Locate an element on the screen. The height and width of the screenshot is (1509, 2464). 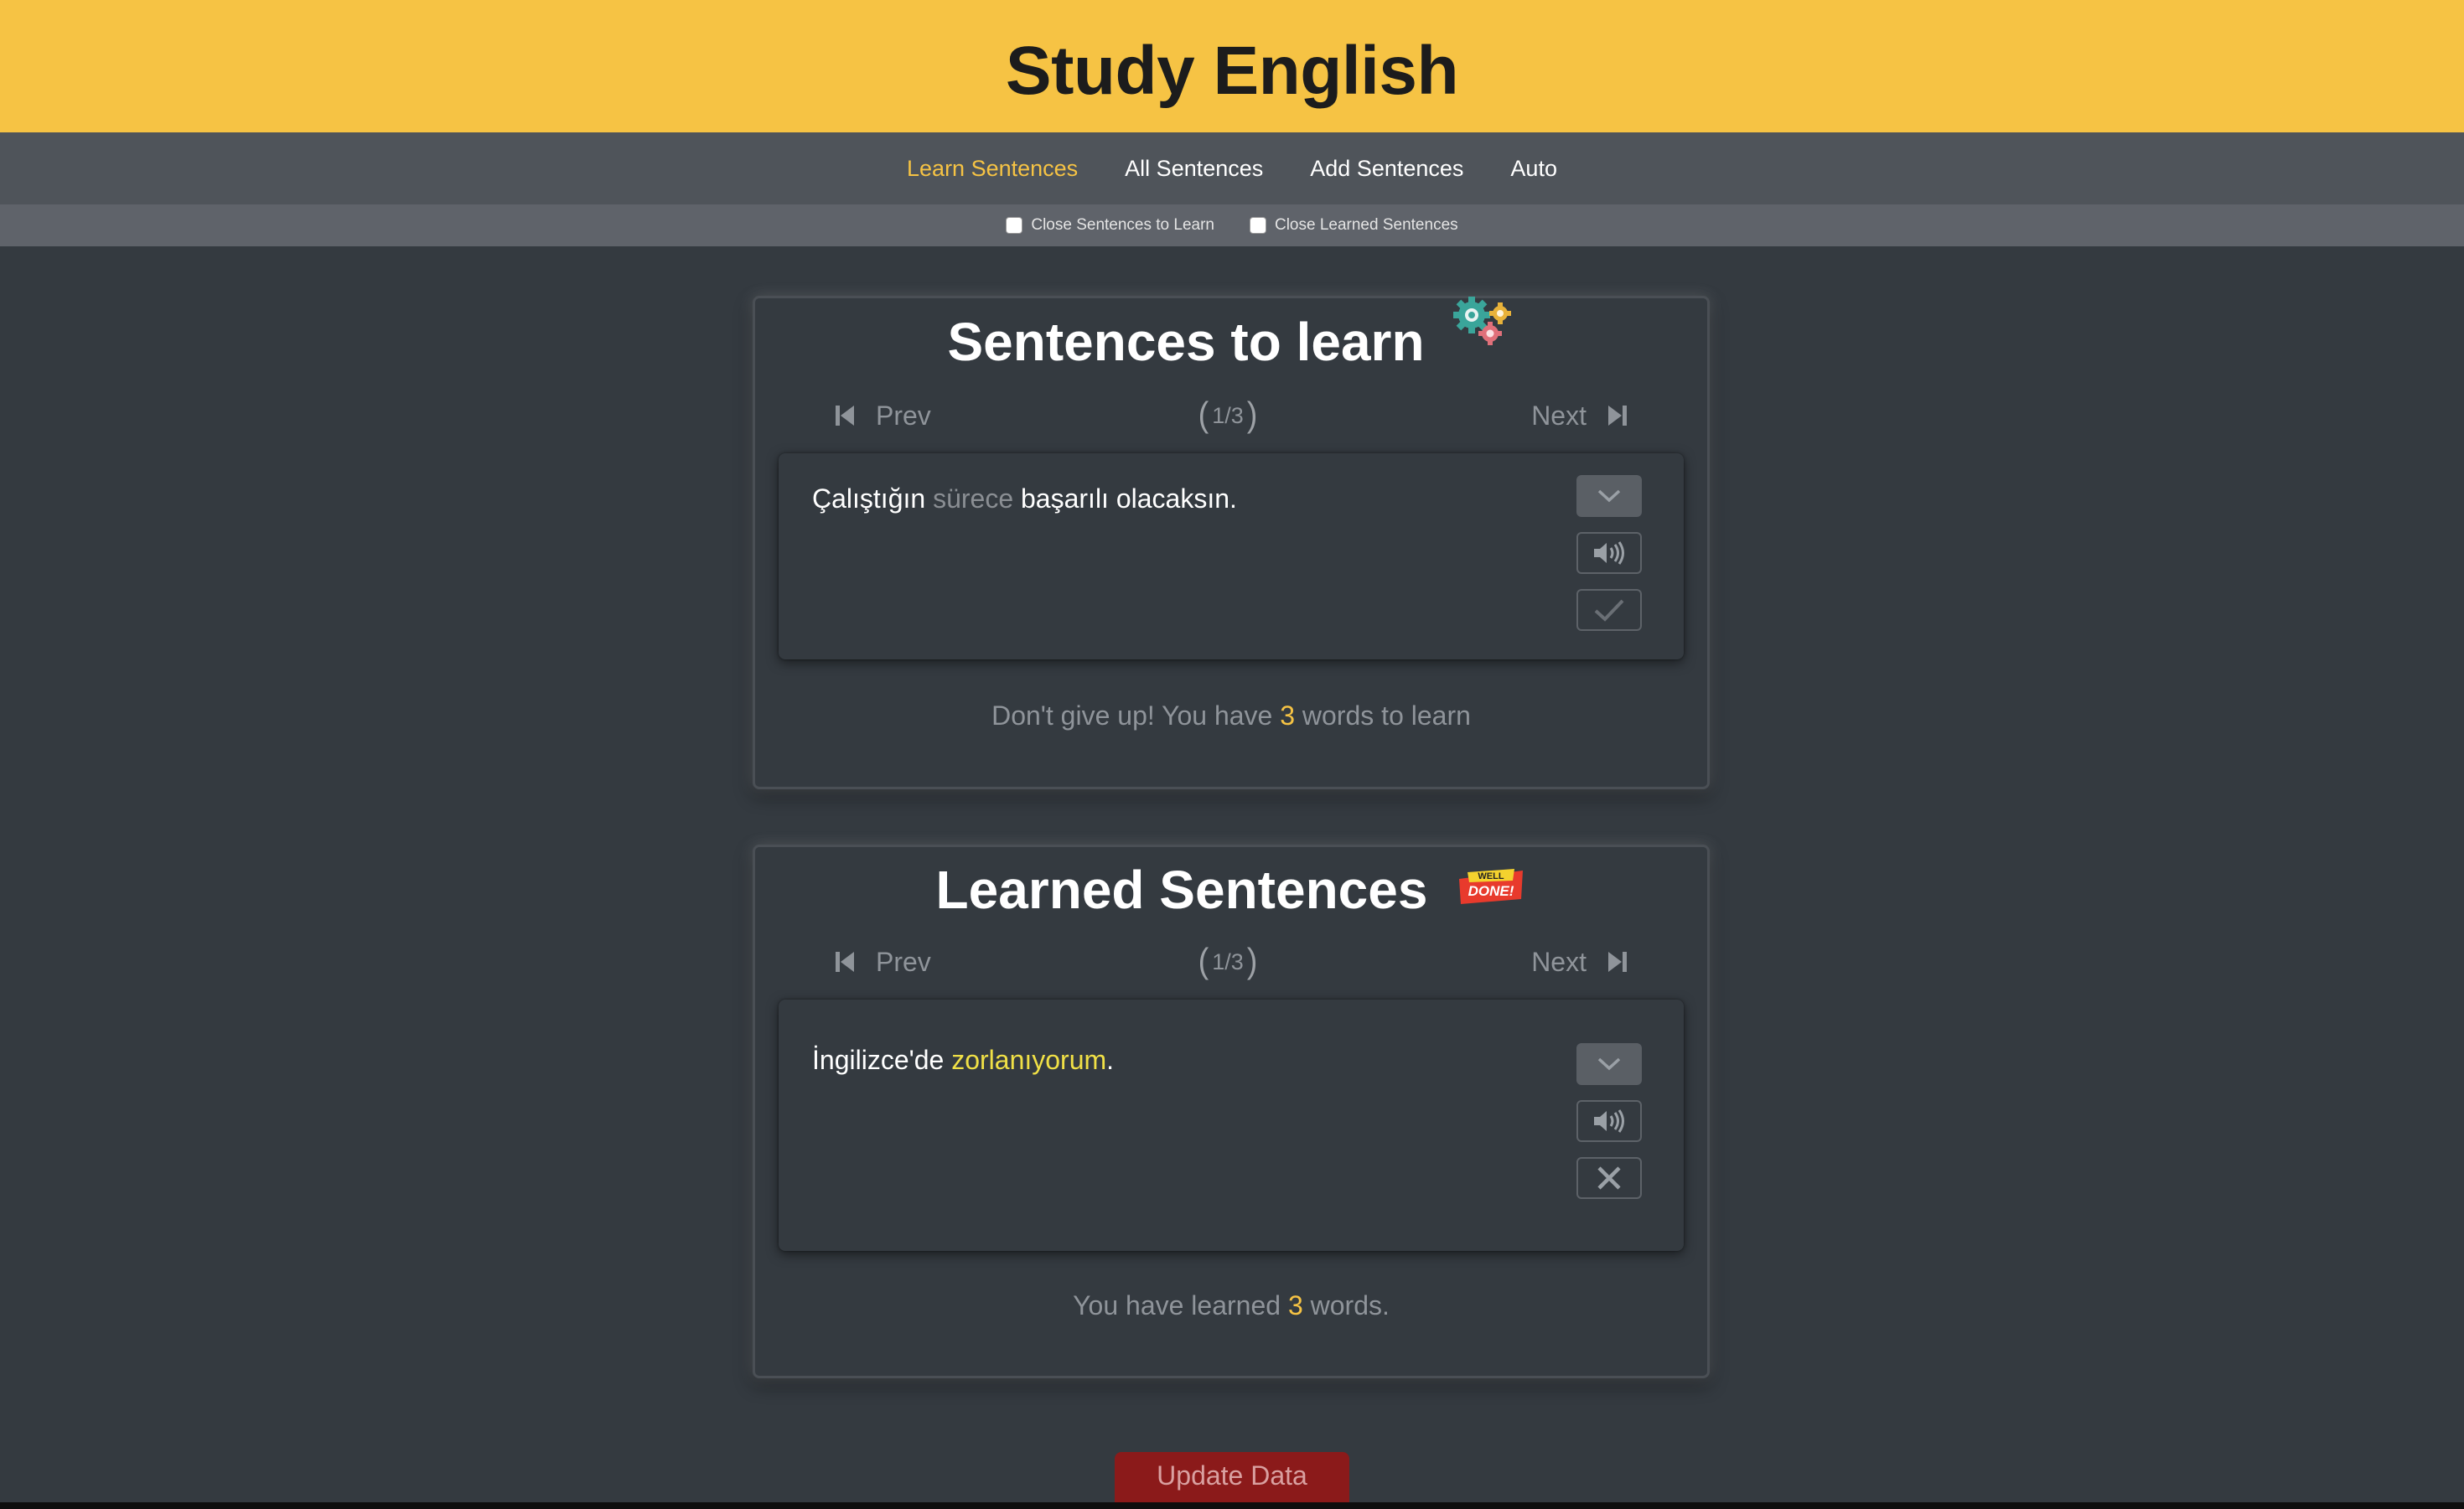
sentence-card: Çalıştığın sürece başarılı olacaksın. is located at coordinates (1231, 556).